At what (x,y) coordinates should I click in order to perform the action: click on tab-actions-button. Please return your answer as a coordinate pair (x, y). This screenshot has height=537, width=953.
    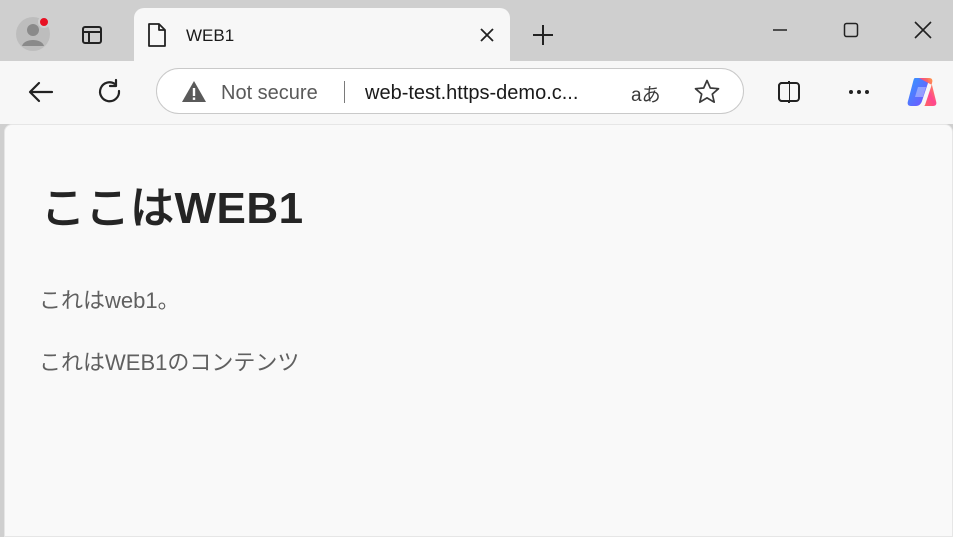
    Looking at the image, I should click on (92, 35).